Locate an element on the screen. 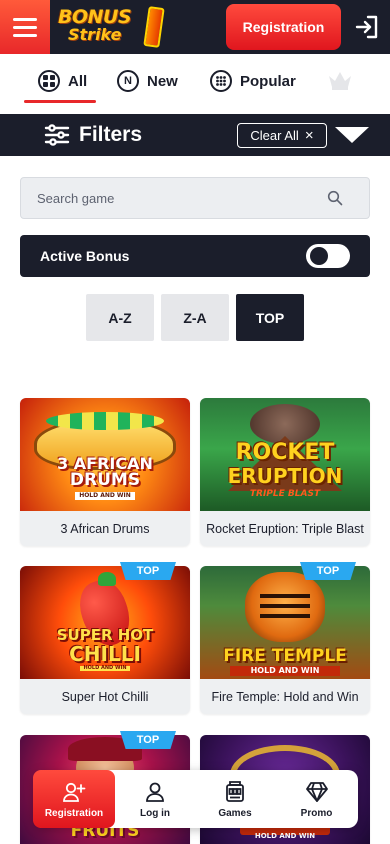 The width and height of the screenshot is (390, 844). toggle-knob is located at coordinates (319, 256).